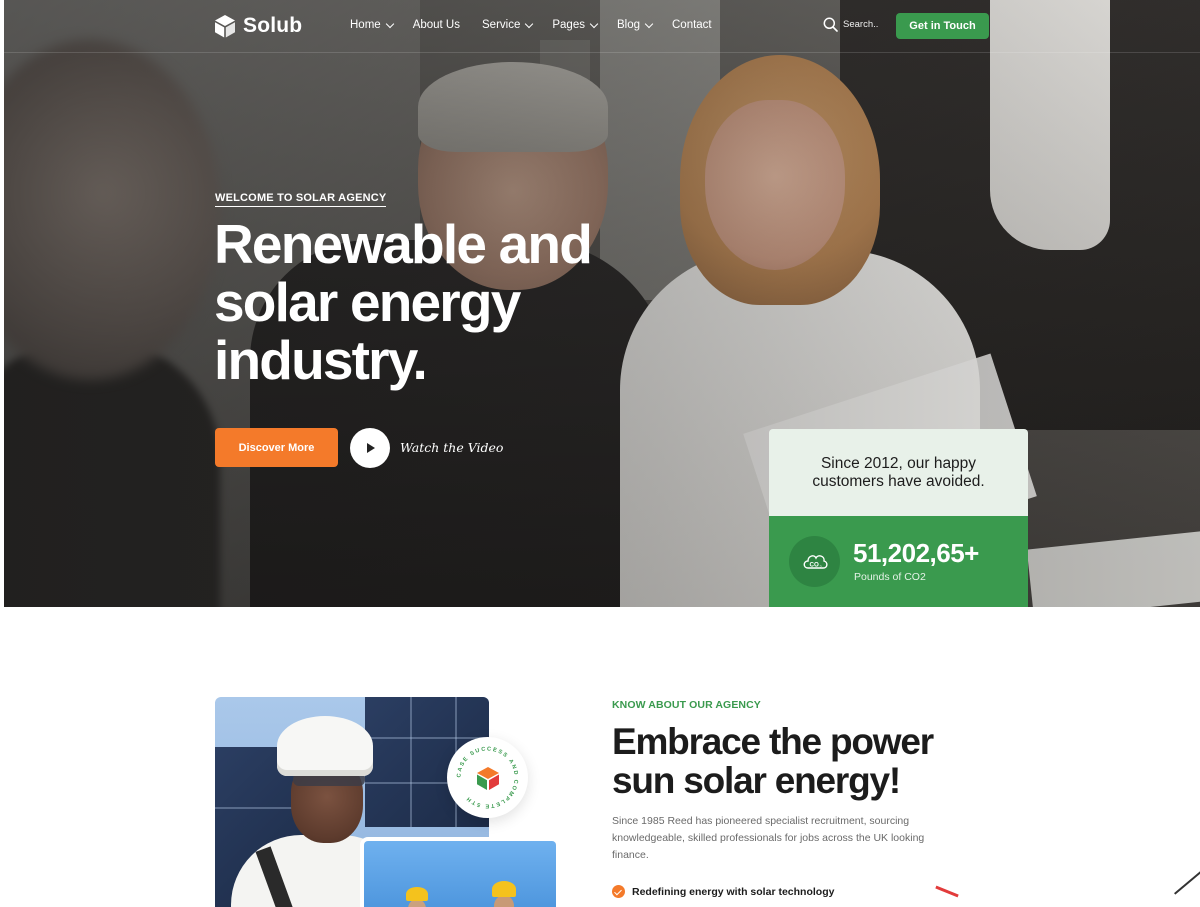 The width and height of the screenshot is (1200, 907). I want to click on nav-item-label: Contact, so click(692, 25).